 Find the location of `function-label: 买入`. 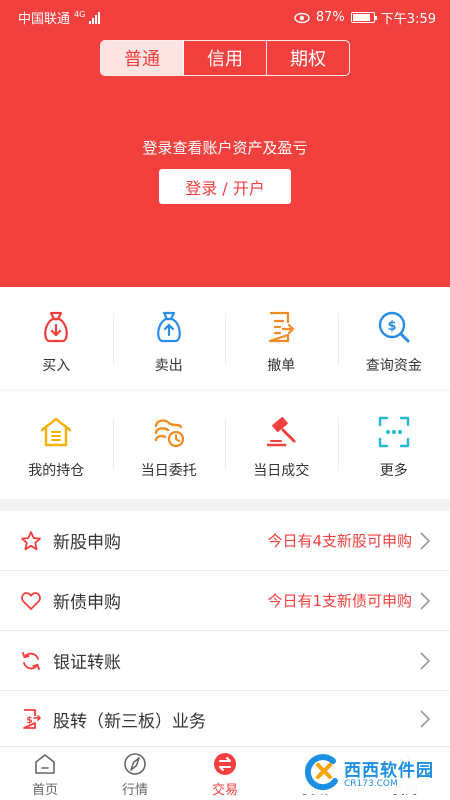

function-label: 买入 is located at coordinates (56, 366).